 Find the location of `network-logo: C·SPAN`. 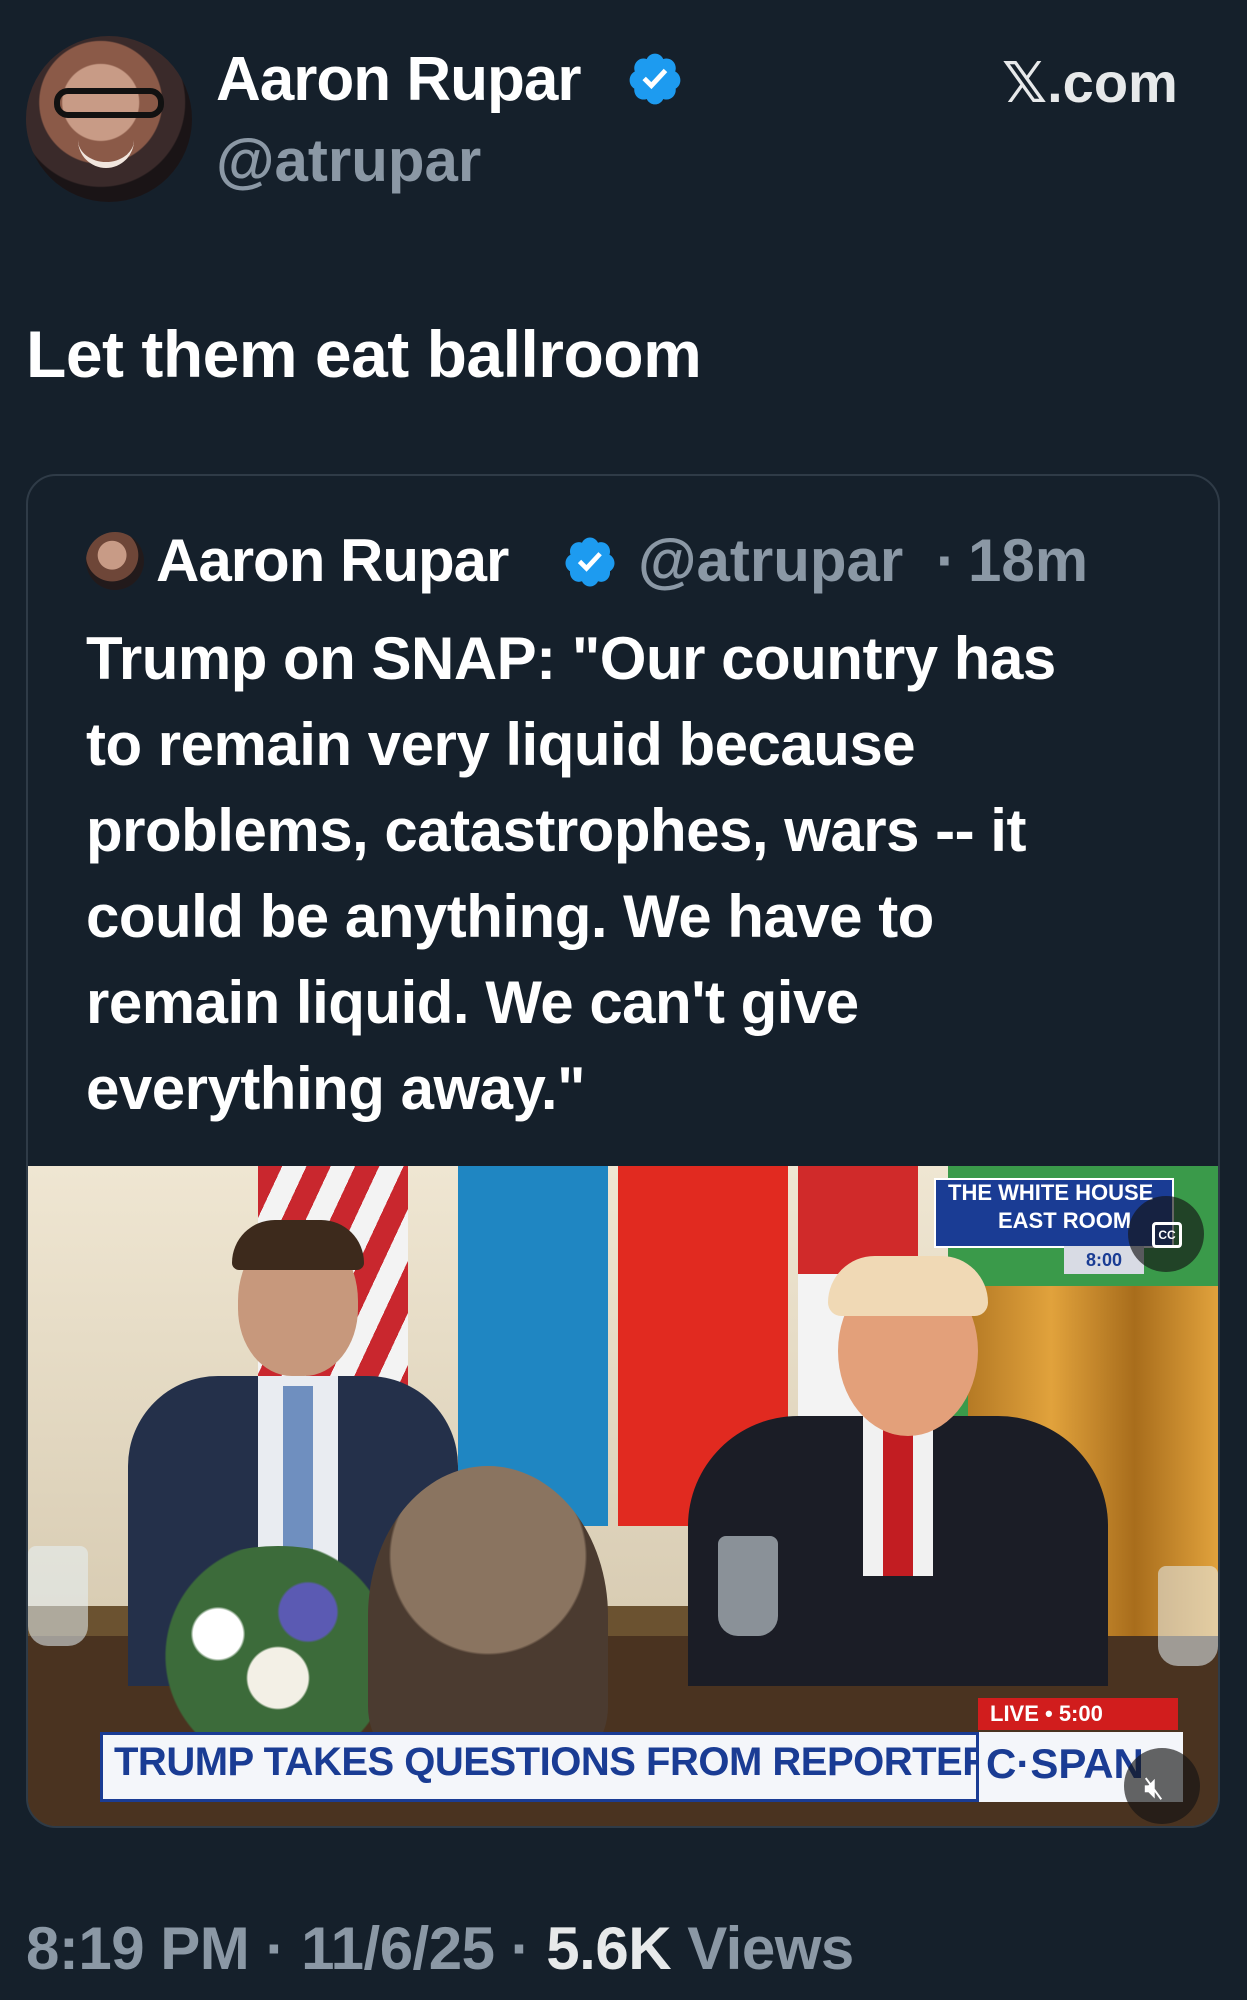

network-logo: C·SPAN is located at coordinates (1065, 1763).